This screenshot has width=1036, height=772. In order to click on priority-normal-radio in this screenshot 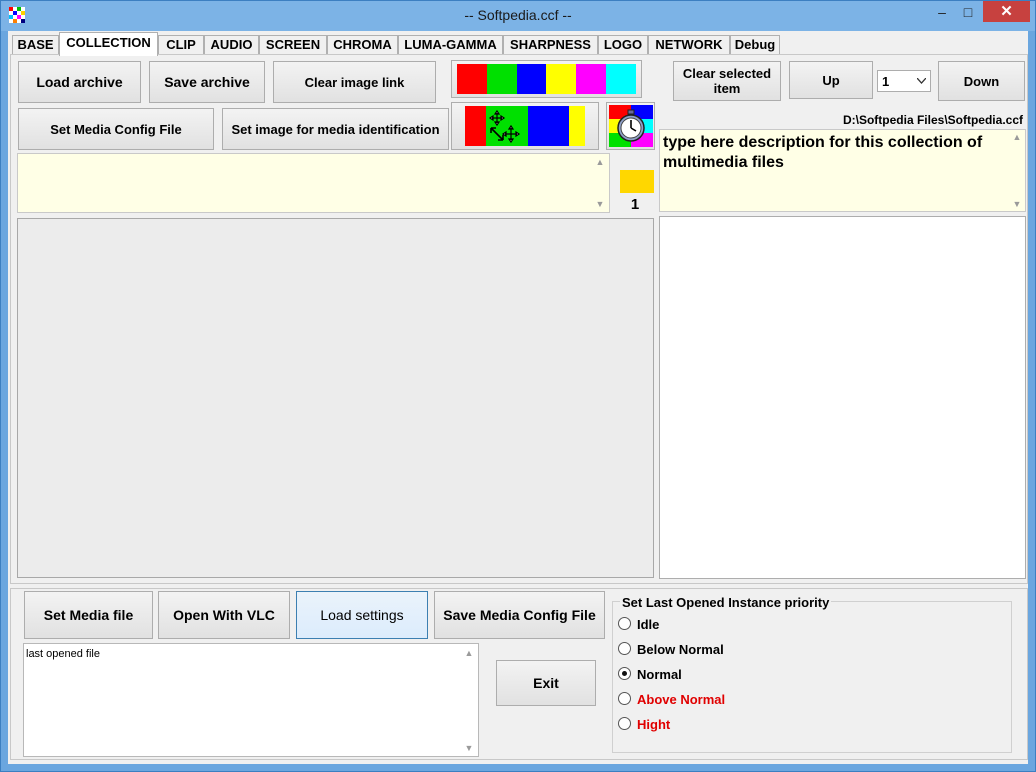, I will do `click(624, 673)`.